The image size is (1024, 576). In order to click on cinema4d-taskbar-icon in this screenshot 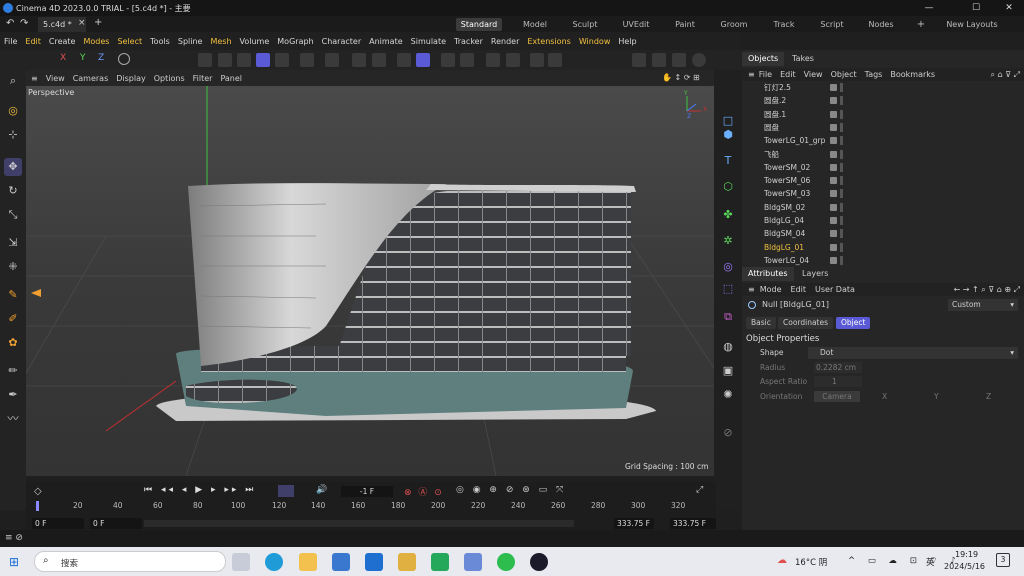, I will do `click(539, 562)`.